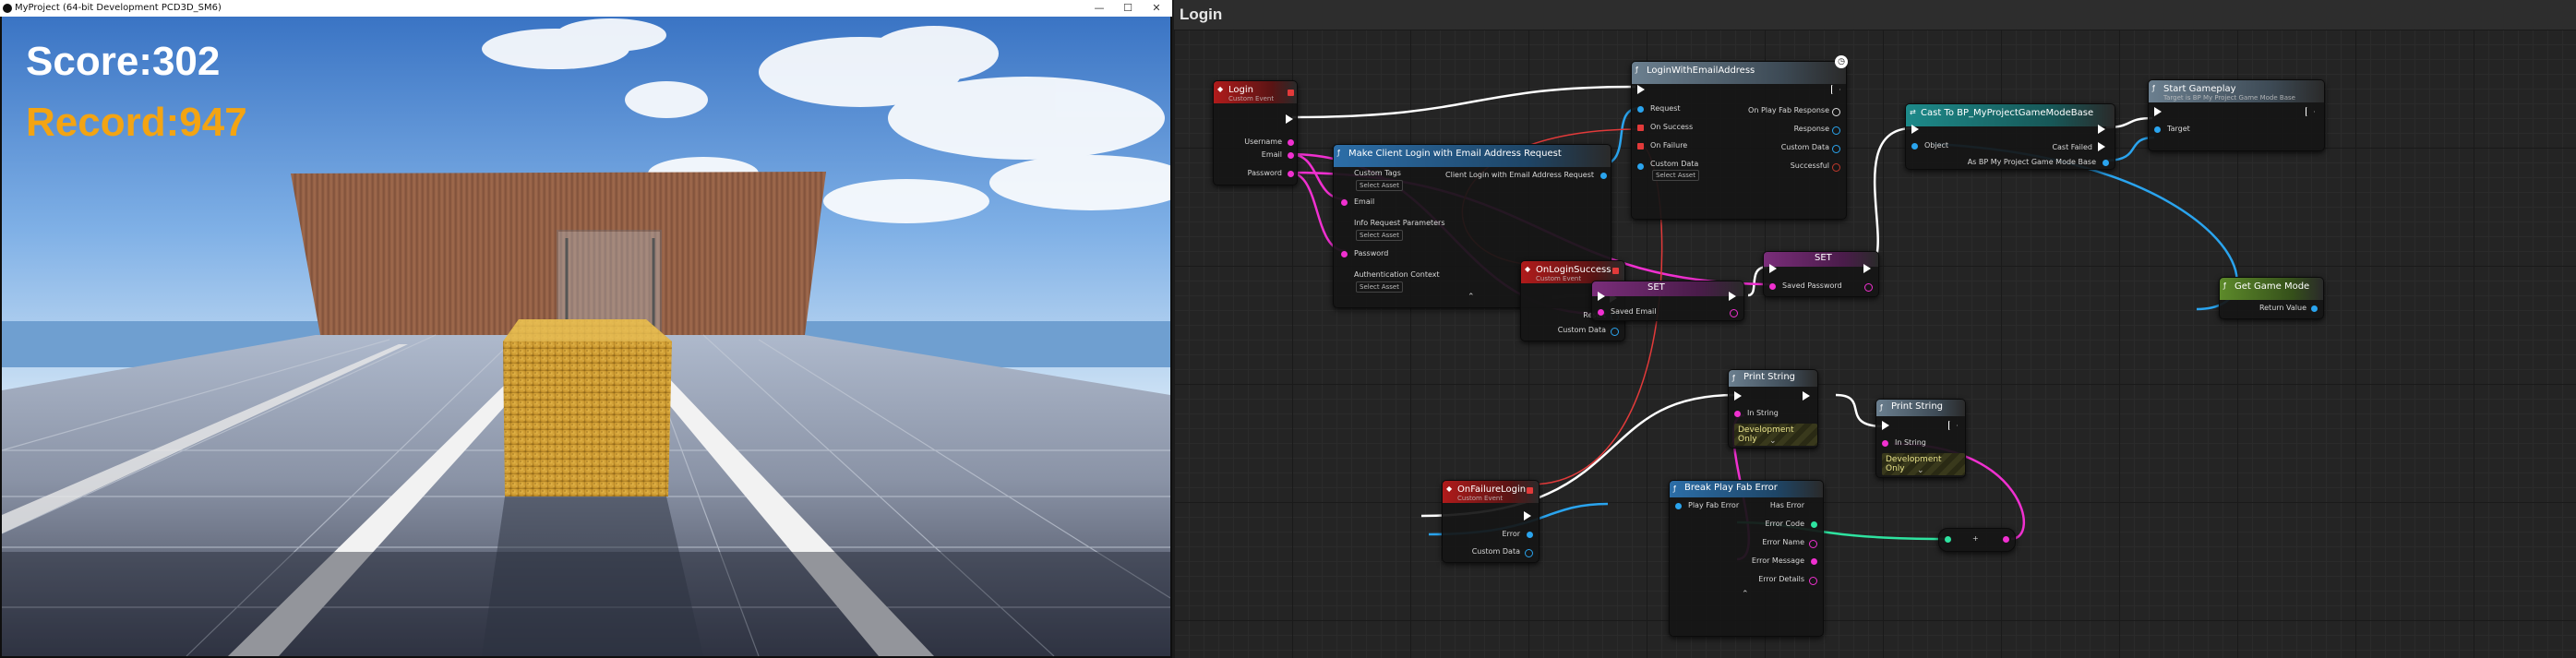 The height and width of the screenshot is (658, 2576). Describe the element at coordinates (1915, 147) in the screenshot. I see `pin-object` at that location.